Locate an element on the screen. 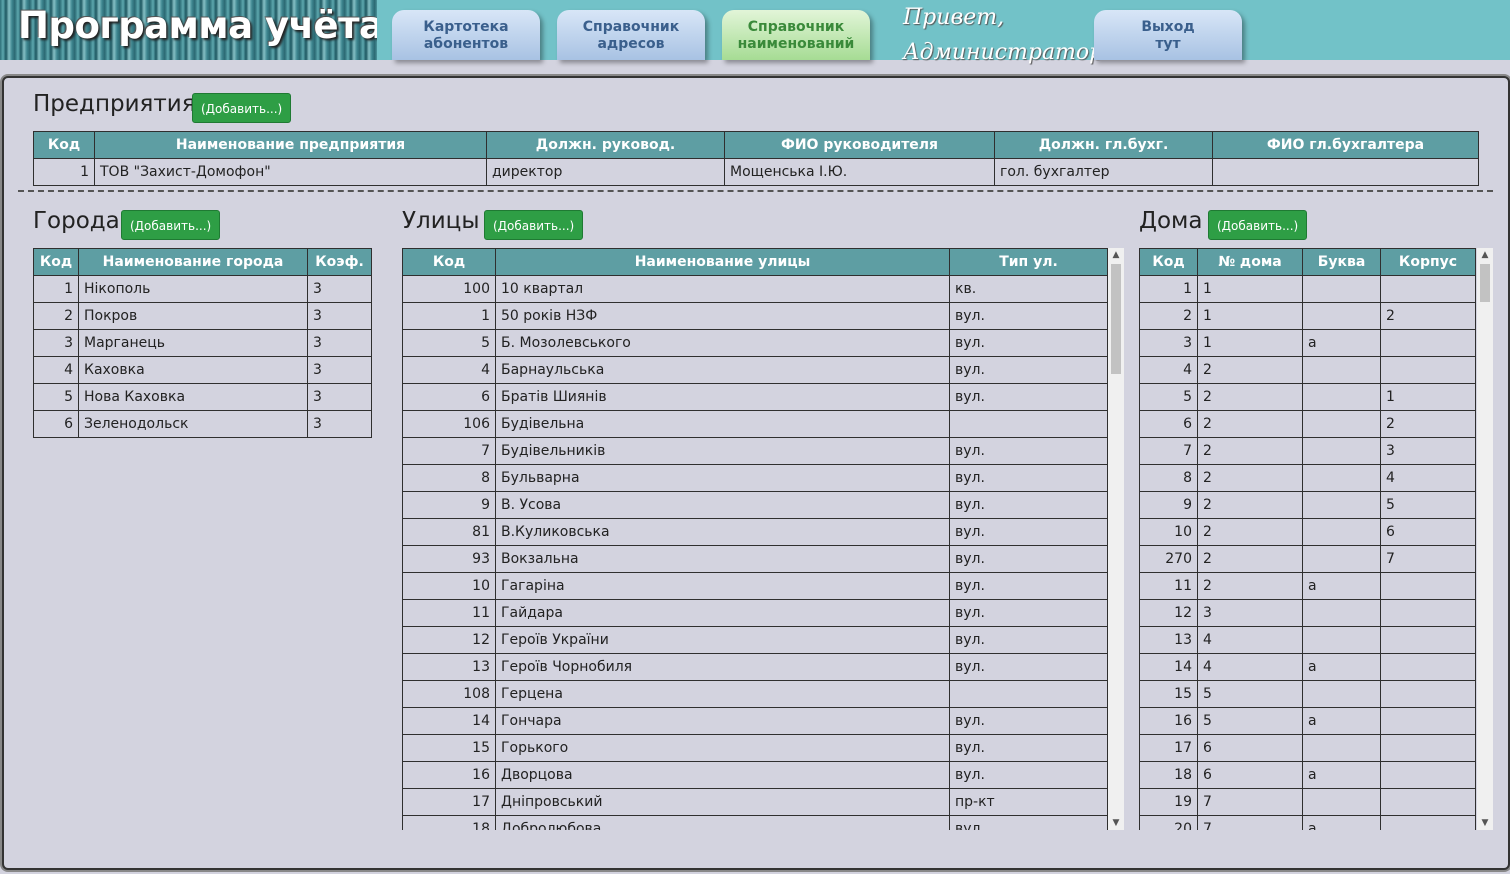 This screenshot has width=1510, height=874. table-row: 20 7 а is located at coordinates (1307, 822).